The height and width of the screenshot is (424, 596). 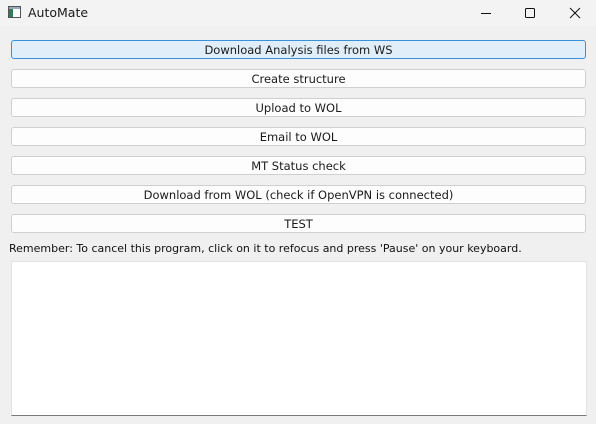 What do you see at coordinates (14, 12) in the screenshot?
I see `app-icon` at bounding box center [14, 12].